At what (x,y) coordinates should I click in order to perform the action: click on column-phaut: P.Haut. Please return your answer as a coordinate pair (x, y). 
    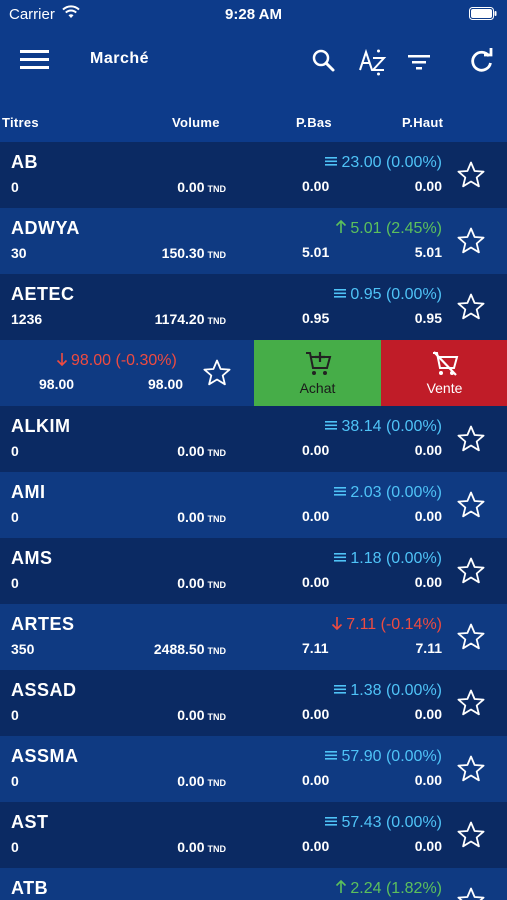
    Looking at the image, I should click on (422, 122).